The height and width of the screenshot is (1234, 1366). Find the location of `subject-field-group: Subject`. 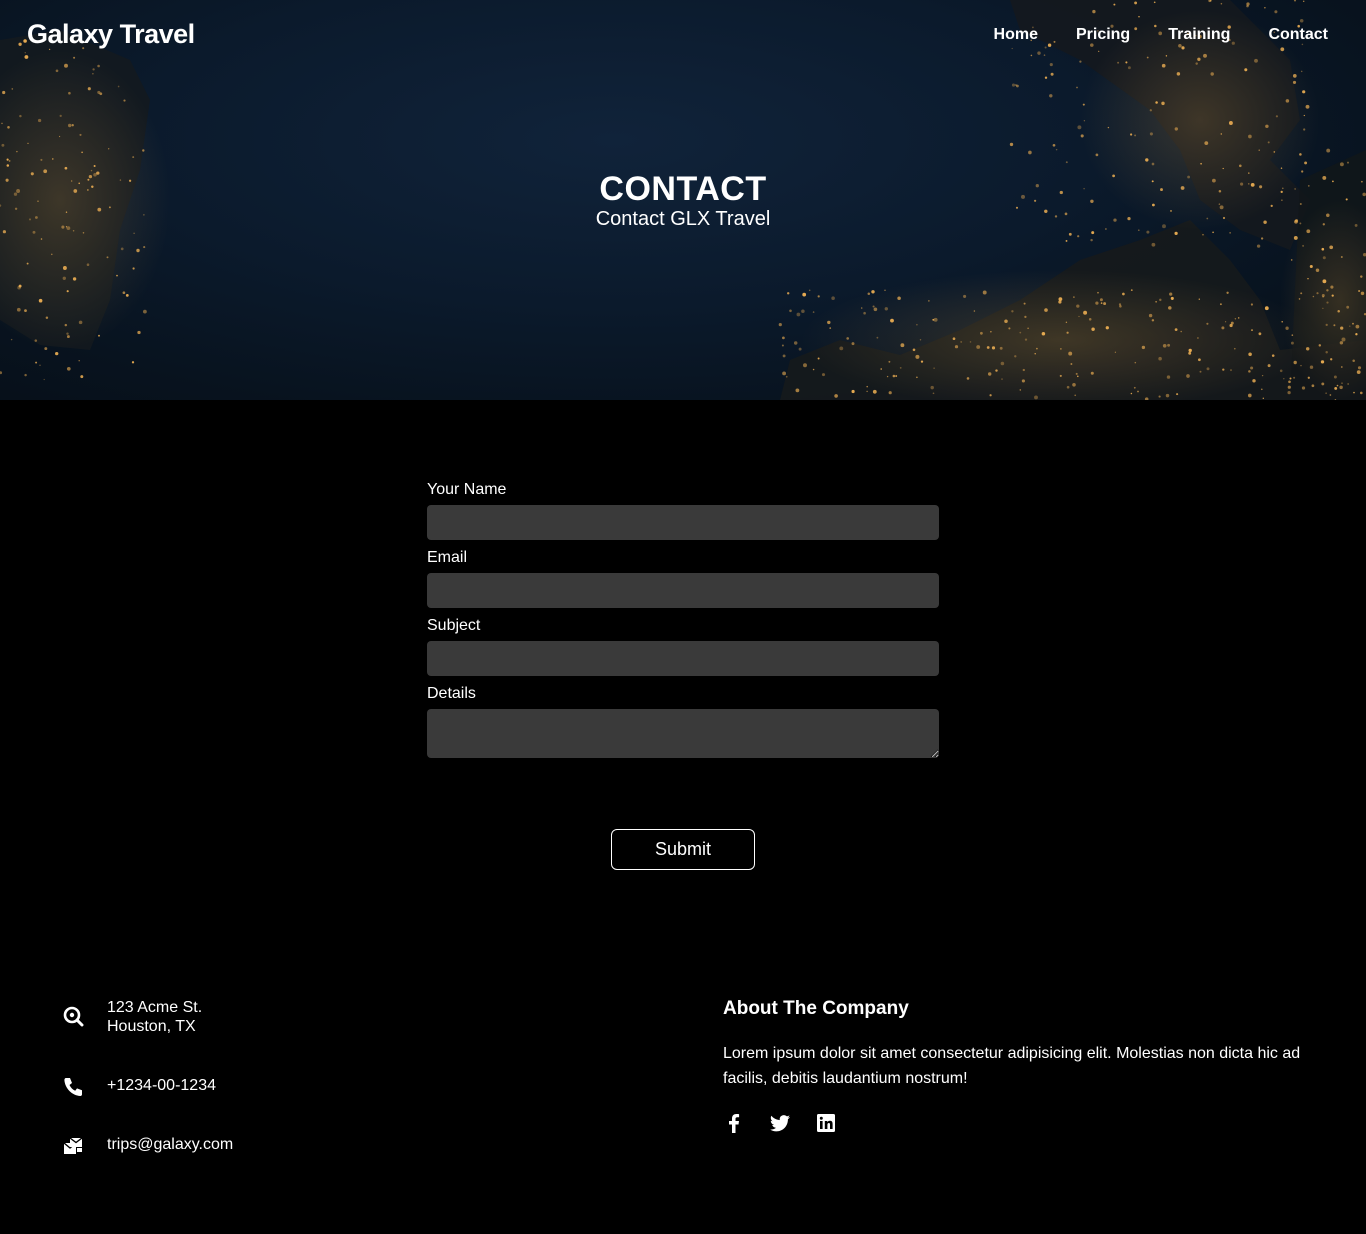

subject-field-group: Subject is located at coordinates (683, 646).